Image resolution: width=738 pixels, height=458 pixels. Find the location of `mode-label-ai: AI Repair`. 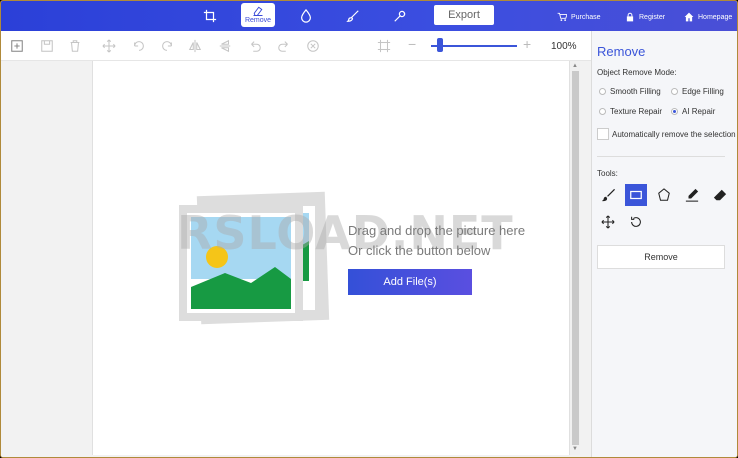

mode-label-ai: AI Repair is located at coordinates (699, 111).